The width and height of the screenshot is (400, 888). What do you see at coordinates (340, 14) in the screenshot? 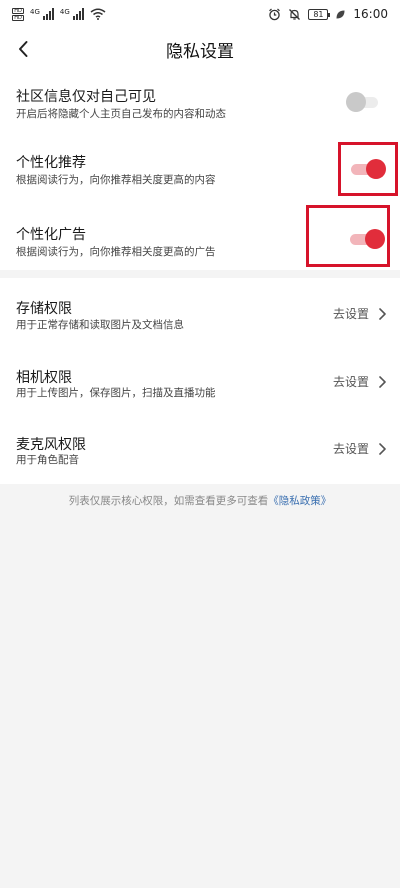
I see `leaf-icon` at bounding box center [340, 14].